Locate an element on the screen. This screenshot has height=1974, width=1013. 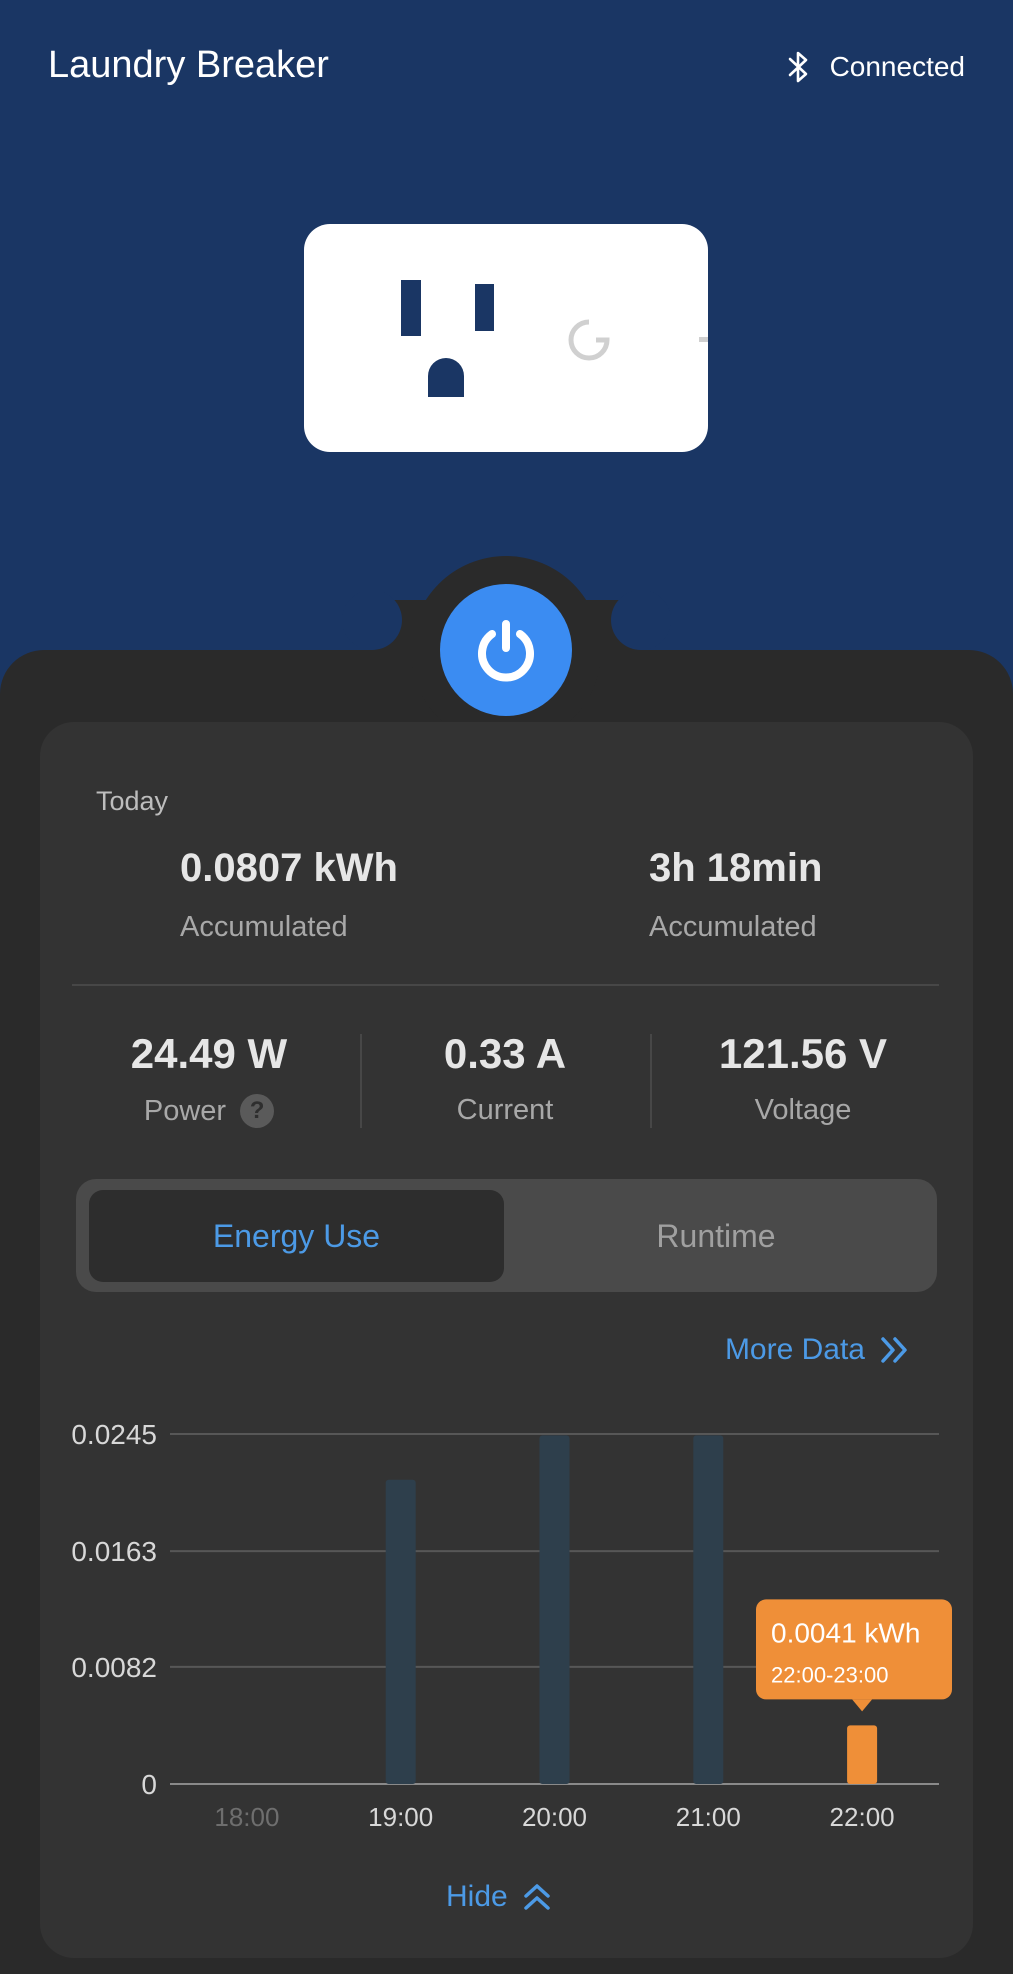
bluetooth-icon is located at coordinates (797, 67).